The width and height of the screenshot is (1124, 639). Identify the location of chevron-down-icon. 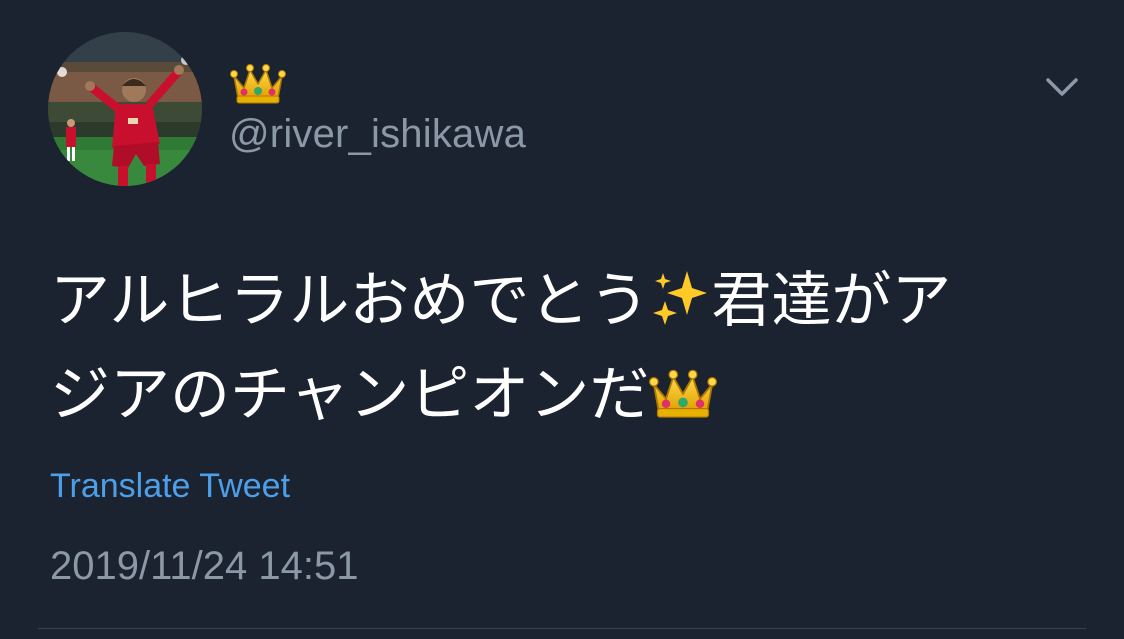
(1062, 87).